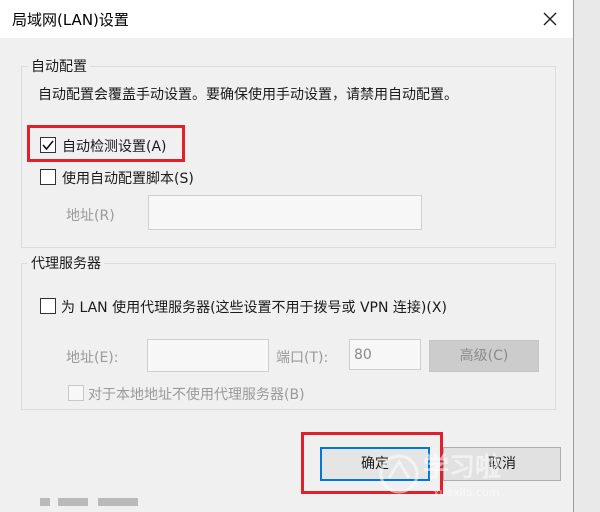 Image resolution: width=600 pixels, height=512 pixels. I want to click on watermark-logo: 学习啦 xuexila.com, so click(472, 476).